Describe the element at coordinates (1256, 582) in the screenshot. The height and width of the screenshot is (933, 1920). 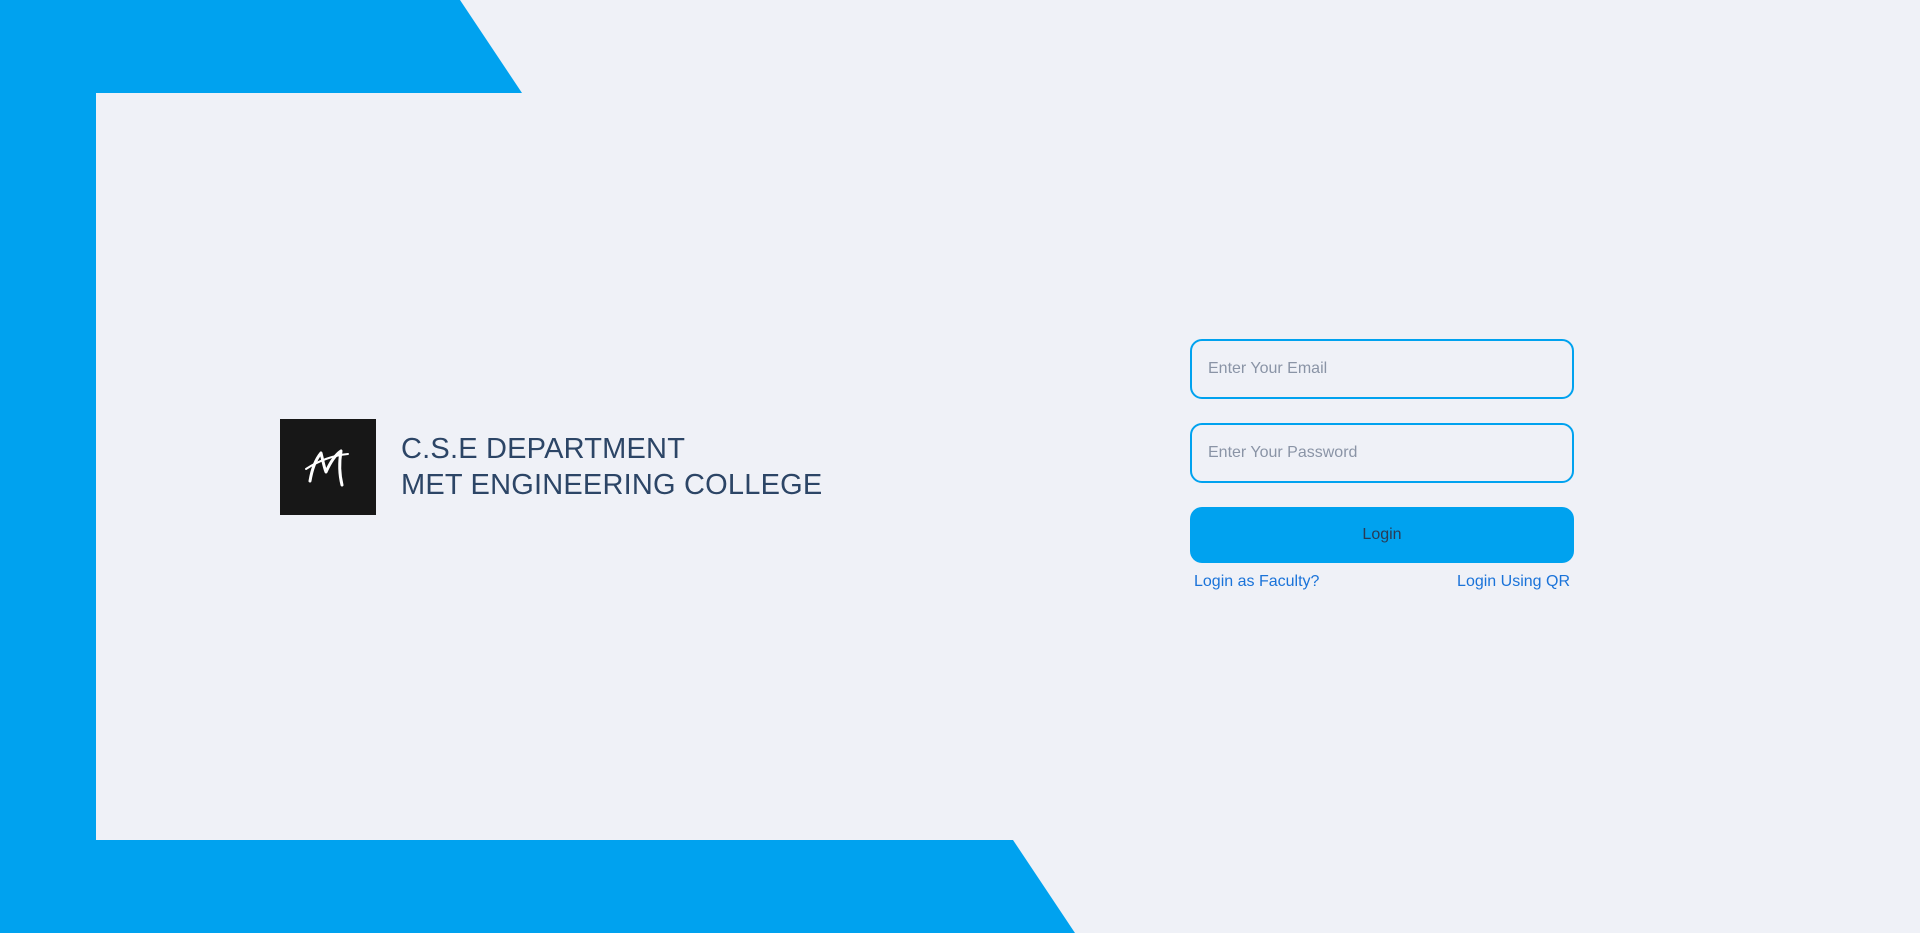
I see `login-as-faculty-link: Login as Faculty?` at that location.